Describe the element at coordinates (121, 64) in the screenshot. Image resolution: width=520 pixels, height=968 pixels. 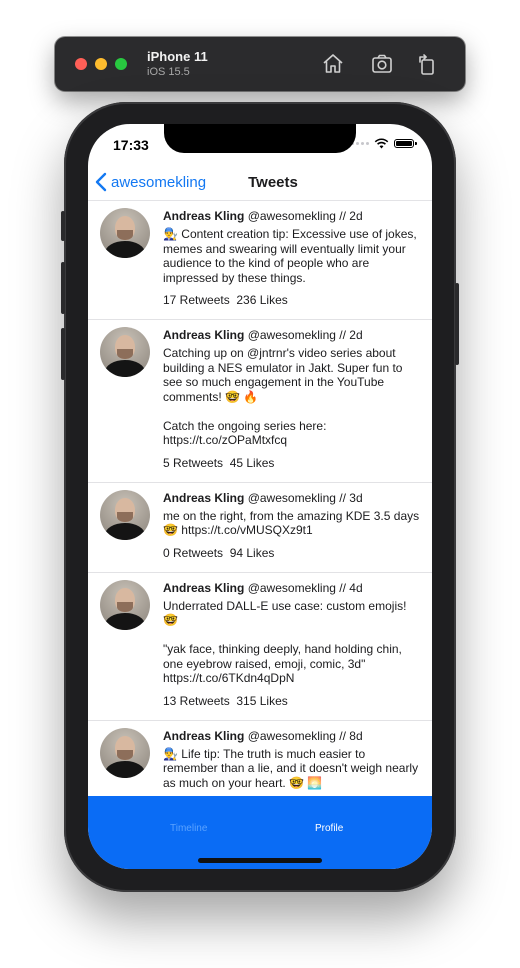
I see `zoom-window-button` at that location.